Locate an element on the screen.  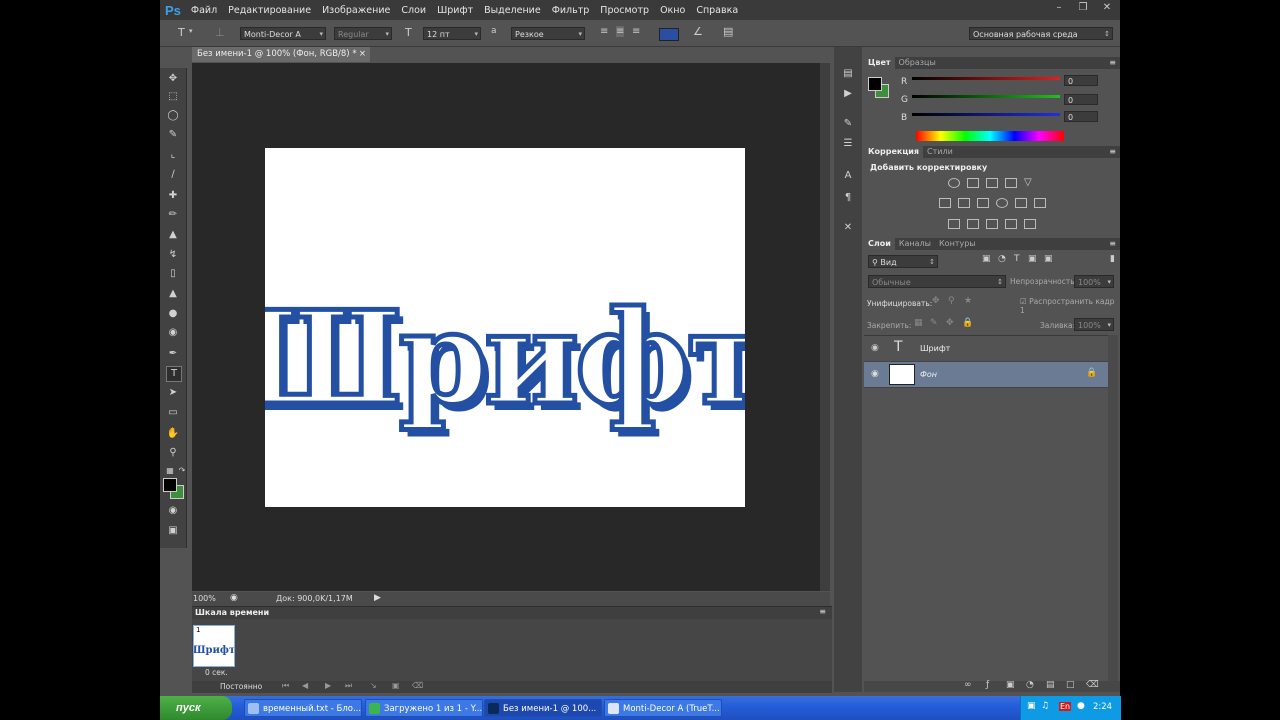
status-arrow-icon: ▶ is located at coordinates (377, 598).